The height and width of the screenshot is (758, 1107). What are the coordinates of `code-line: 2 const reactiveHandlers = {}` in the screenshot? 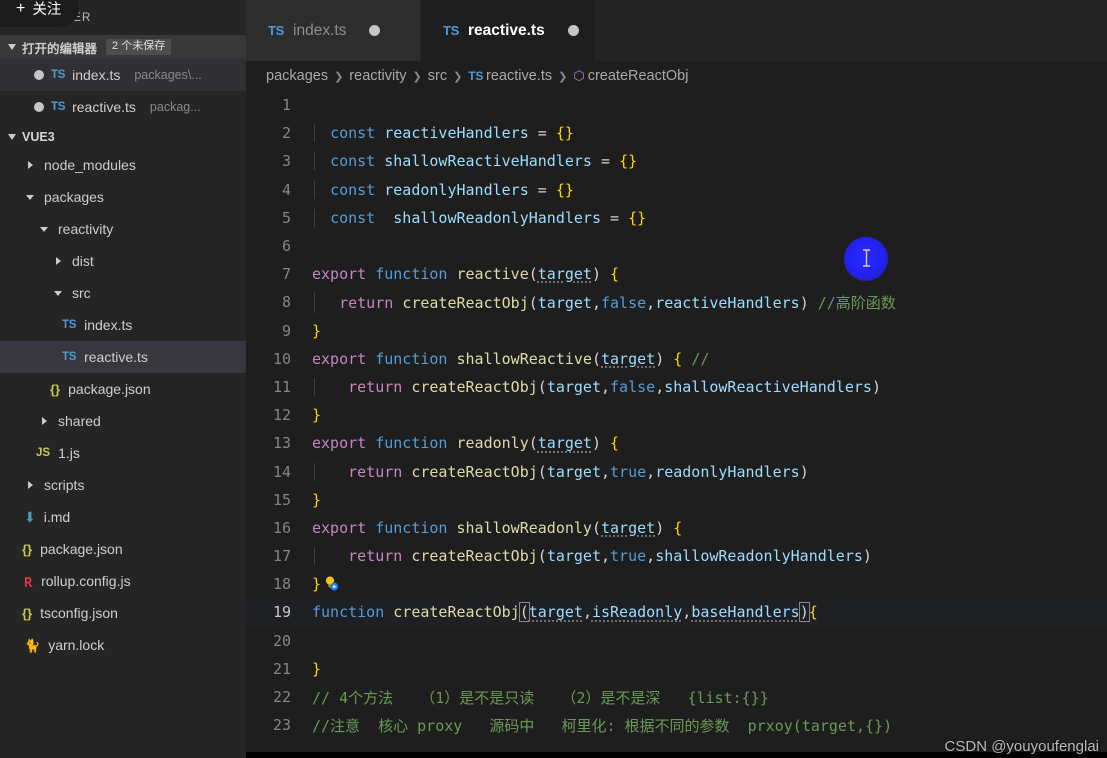 It's located at (676, 133).